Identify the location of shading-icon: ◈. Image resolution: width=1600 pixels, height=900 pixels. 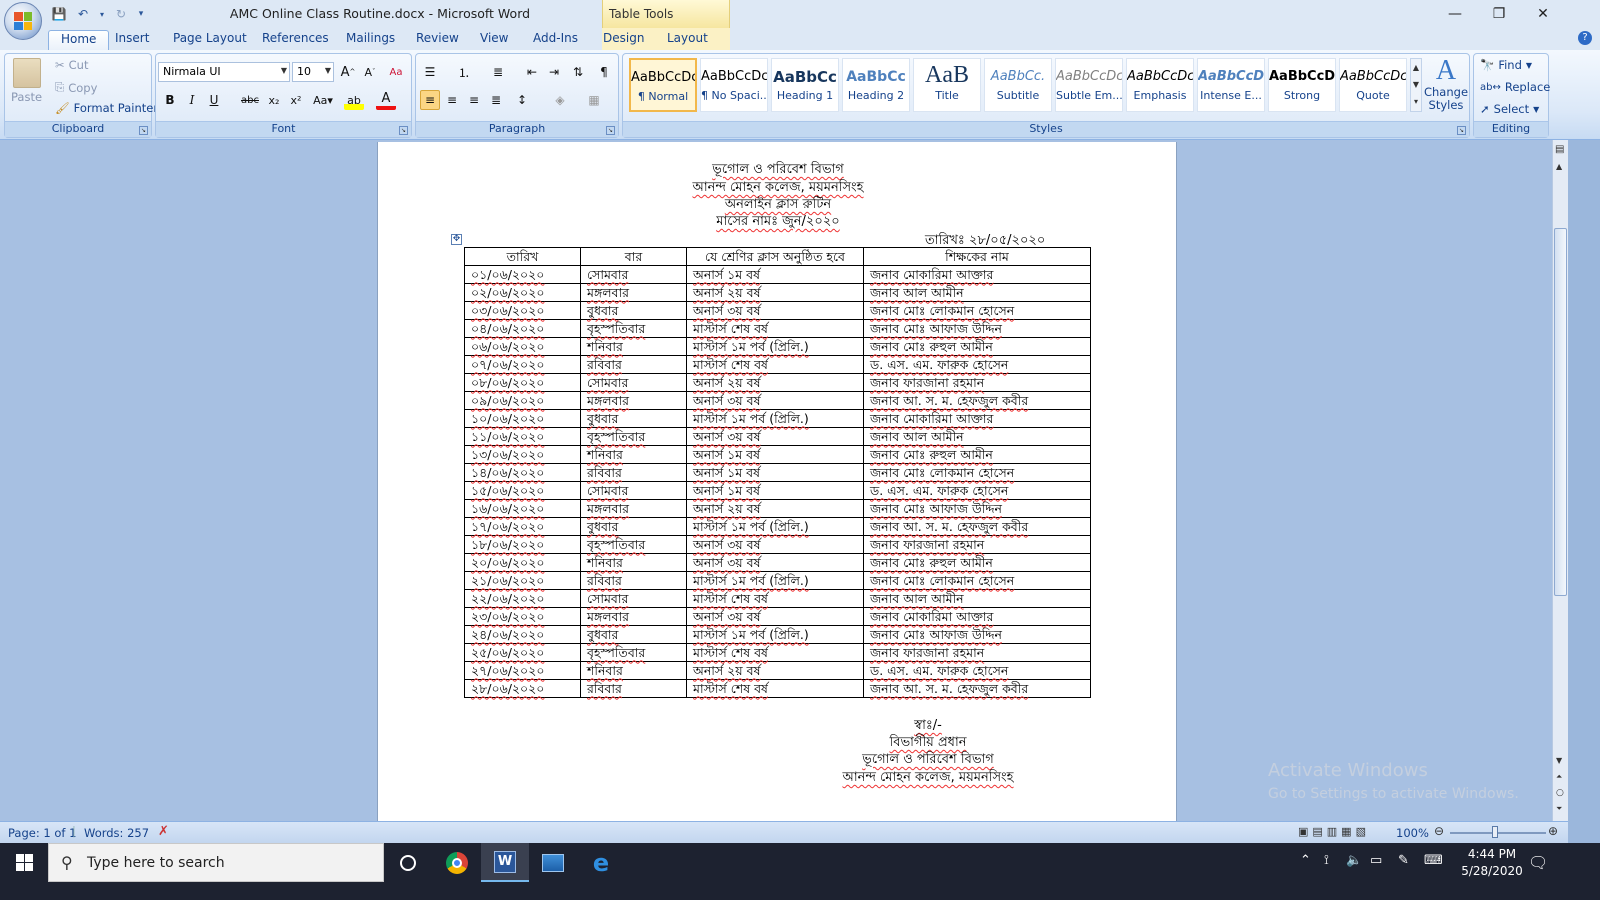
(560, 100).